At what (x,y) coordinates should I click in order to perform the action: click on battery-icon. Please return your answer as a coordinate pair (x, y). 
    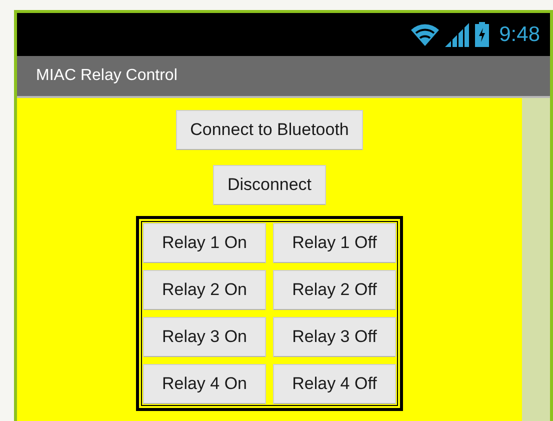
    Looking at the image, I should click on (482, 34).